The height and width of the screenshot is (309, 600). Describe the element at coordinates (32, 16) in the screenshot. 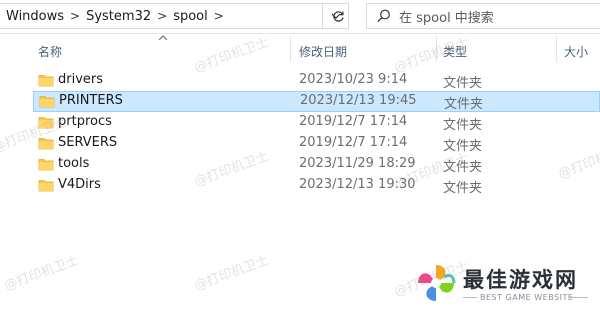

I see `breadcrumb-windows: Windows` at that location.